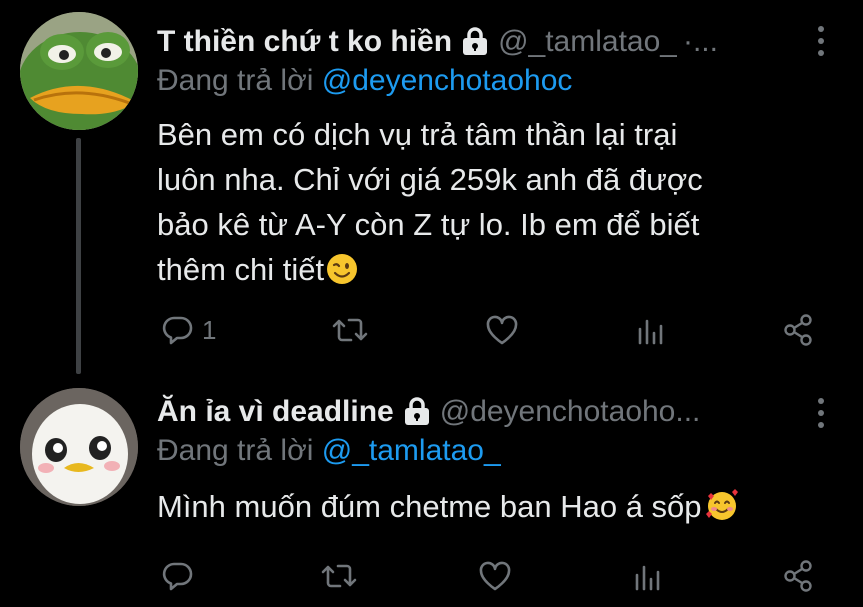  Describe the element at coordinates (304, 42) in the screenshot. I see `display-name: T thiền chứ t ko hiền` at that location.